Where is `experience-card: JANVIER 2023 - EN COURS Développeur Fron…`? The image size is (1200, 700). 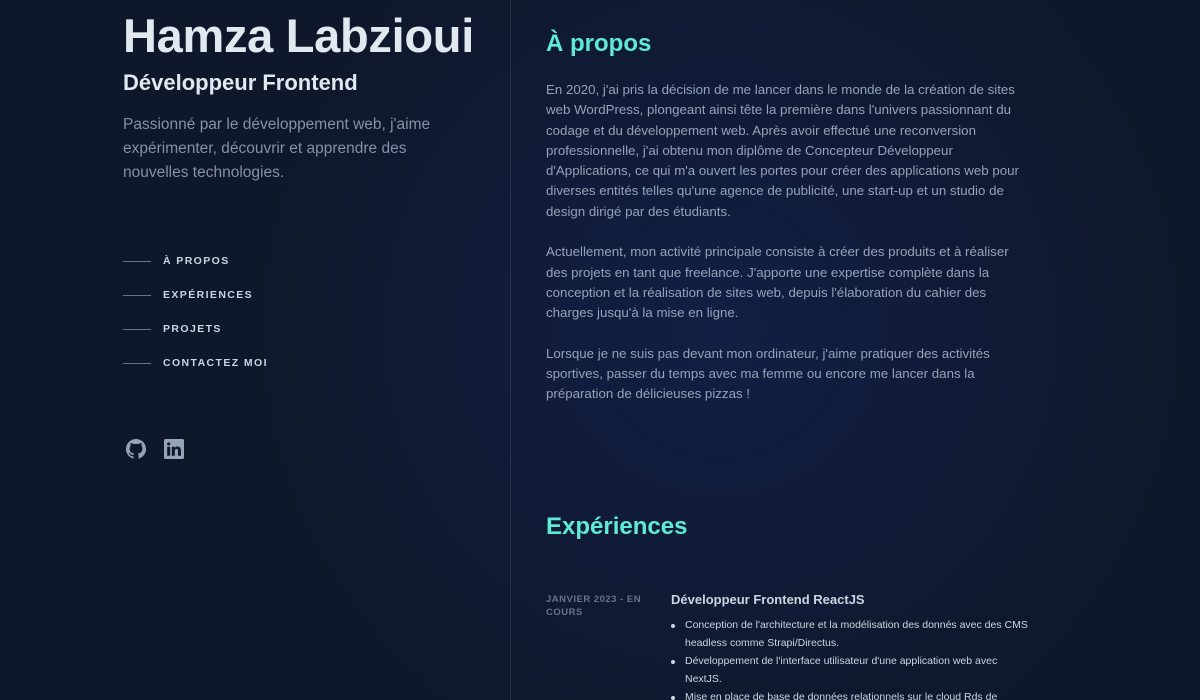
experience-card: JANVIER 2023 - EN COURS Développeur Fron… is located at coordinates (789, 646).